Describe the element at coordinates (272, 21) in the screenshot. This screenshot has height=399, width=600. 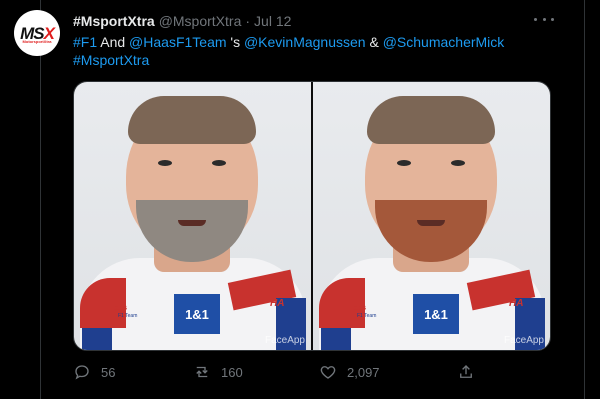
I see `timestamp: Jul 12` at that location.